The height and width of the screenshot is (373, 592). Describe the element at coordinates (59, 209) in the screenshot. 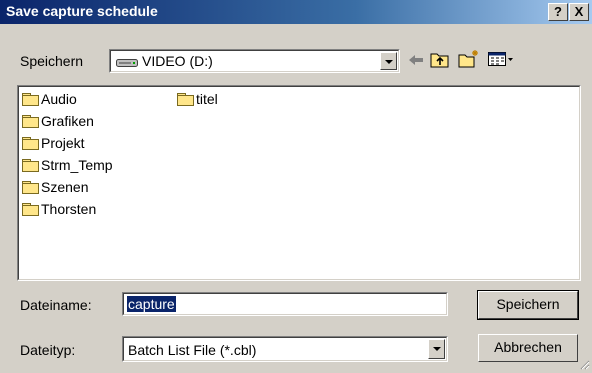

I see `list-item: Thorsten` at that location.